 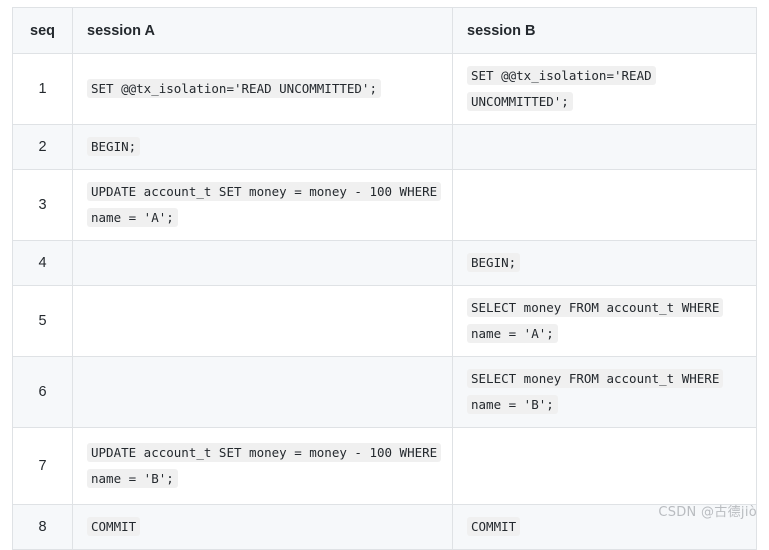 I want to click on row-4-session-a-cell, so click(x=262, y=263).